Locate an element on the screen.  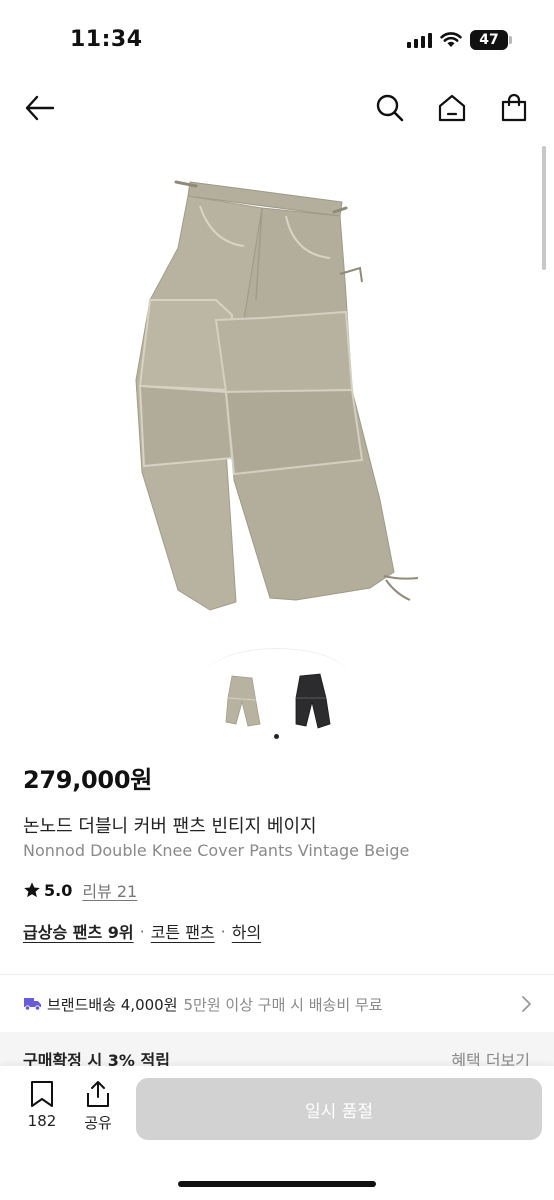
home-button is located at coordinates (452, 108).